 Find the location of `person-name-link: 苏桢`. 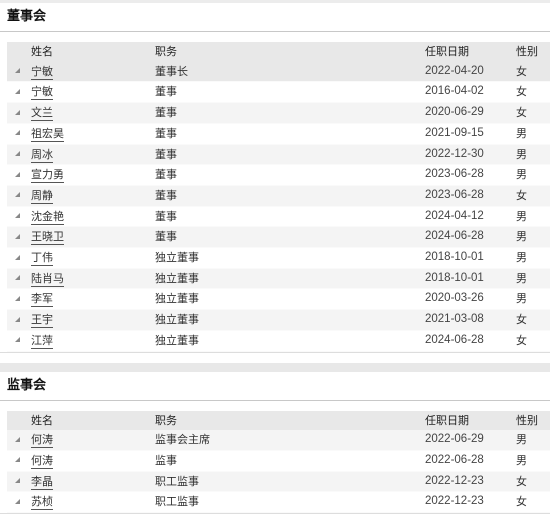

person-name-link: 苏桢 is located at coordinates (42, 503).